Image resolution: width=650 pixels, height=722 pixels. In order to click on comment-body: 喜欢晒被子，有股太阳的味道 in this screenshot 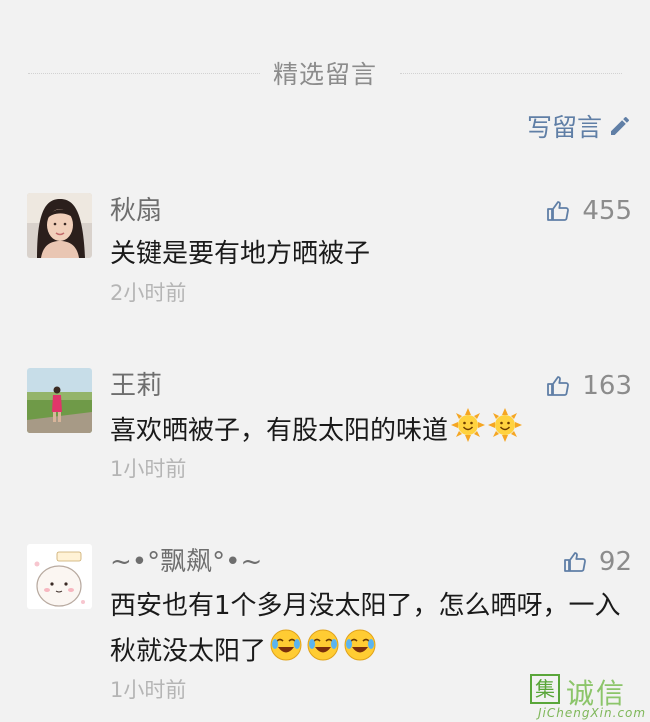, I will do `click(371, 431)`.